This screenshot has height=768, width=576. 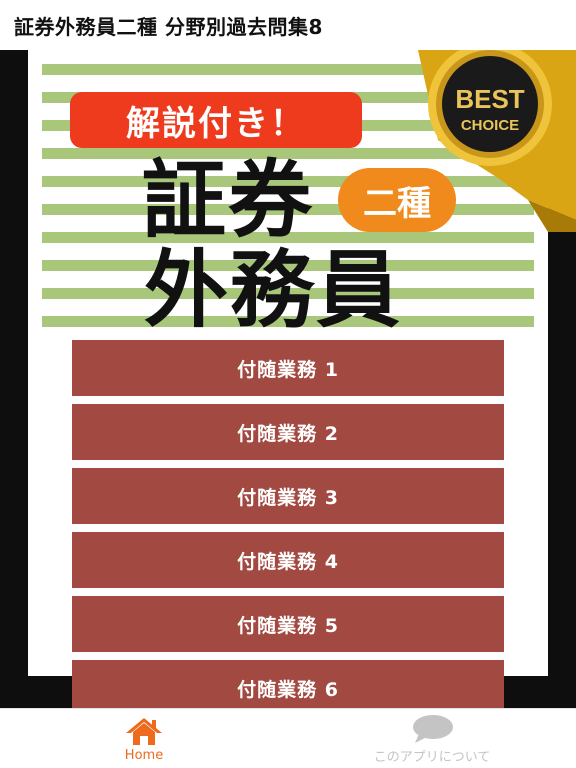 I want to click on menu-item-label: 付随業務 4, so click(x=288, y=561).